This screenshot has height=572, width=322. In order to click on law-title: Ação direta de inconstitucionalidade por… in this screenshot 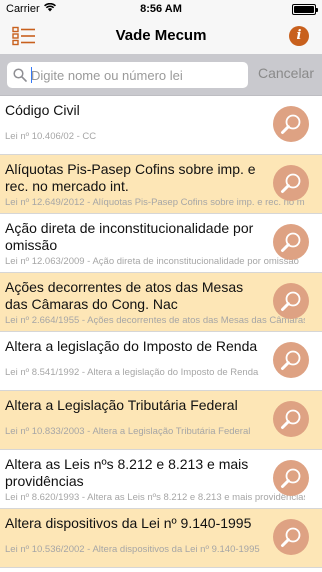, I will do `click(129, 236)`.